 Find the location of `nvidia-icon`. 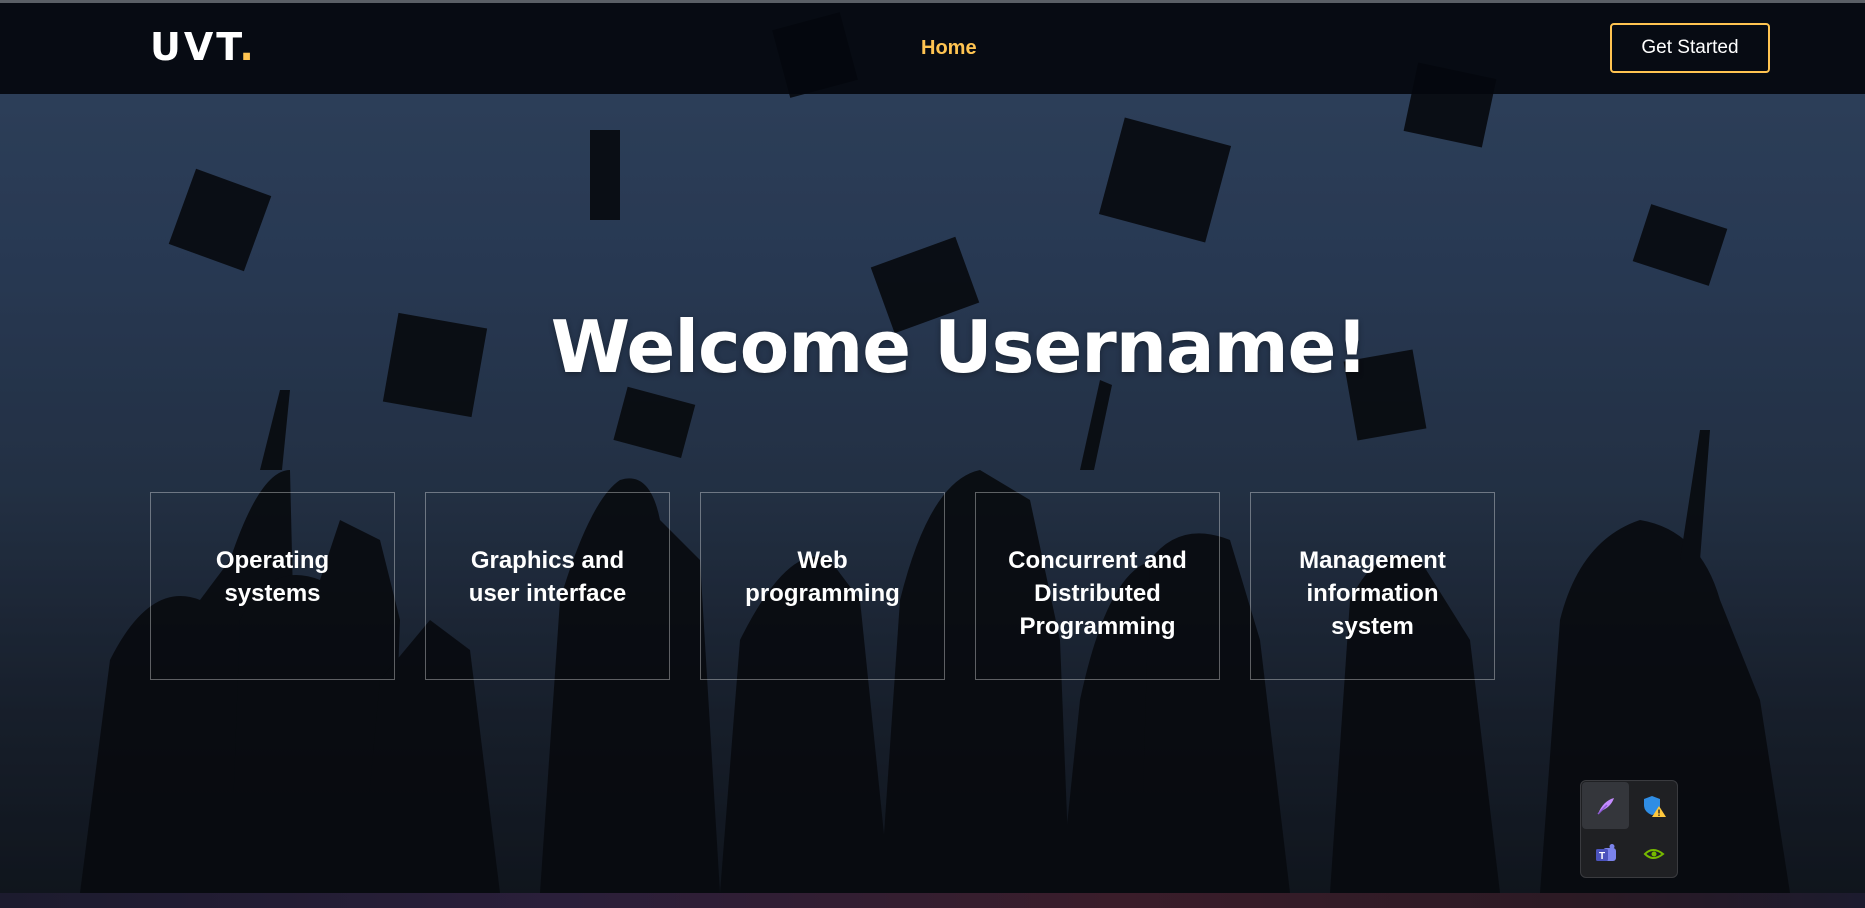

nvidia-icon is located at coordinates (1653, 853).